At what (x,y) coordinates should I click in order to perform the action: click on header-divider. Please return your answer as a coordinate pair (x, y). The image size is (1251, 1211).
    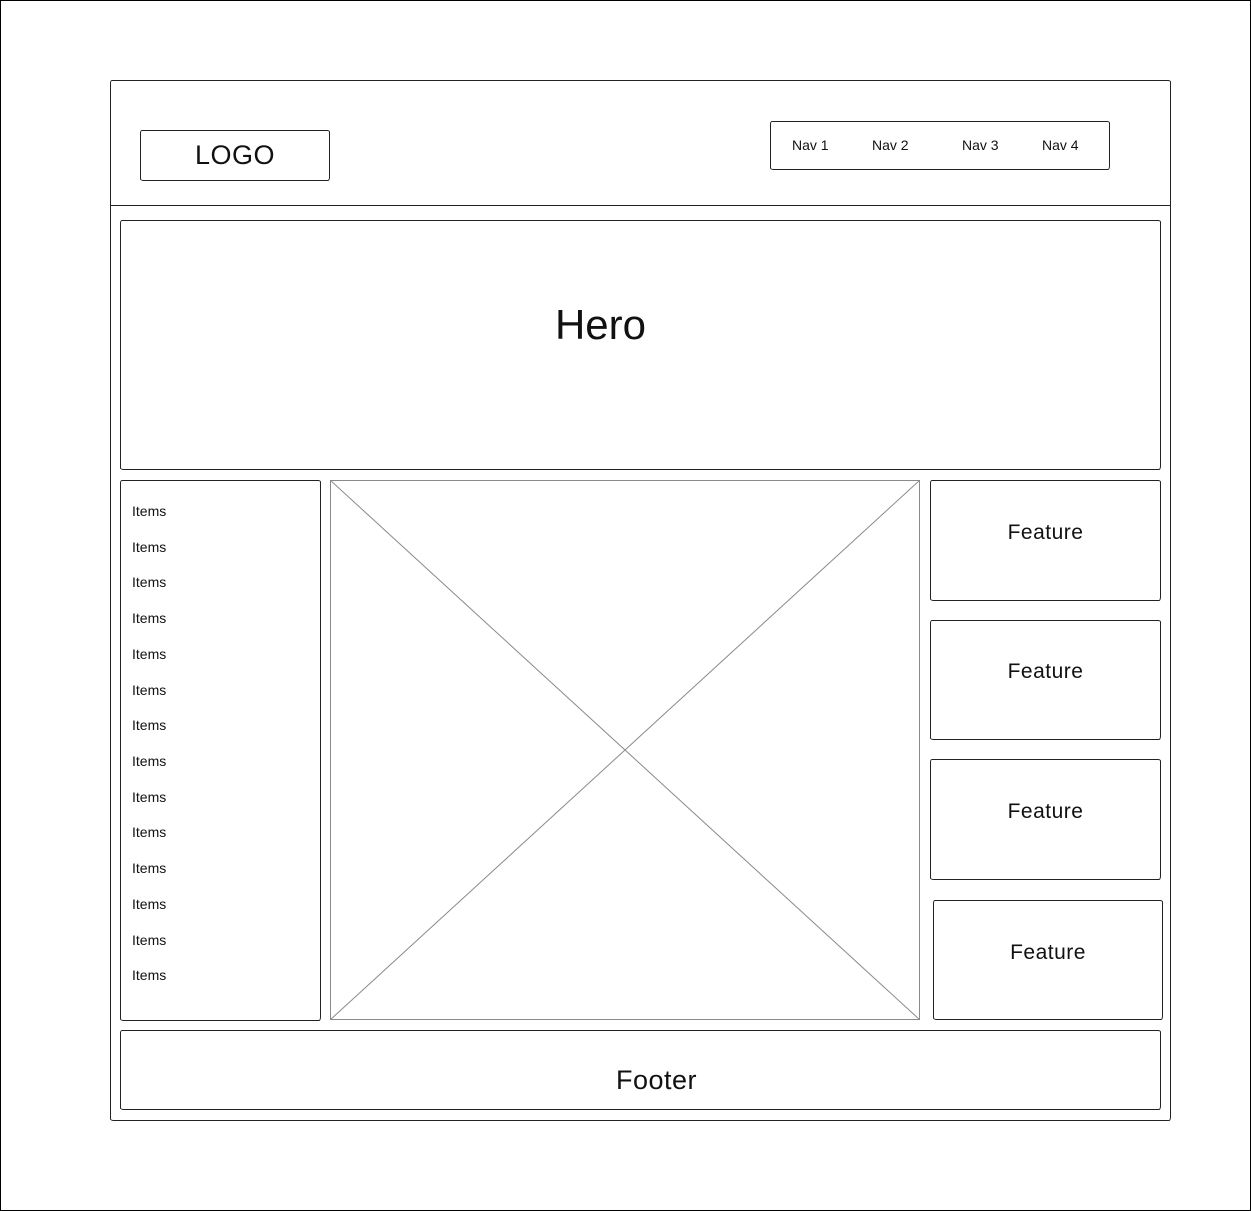
    Looking at the image, I should click on (640, 205).